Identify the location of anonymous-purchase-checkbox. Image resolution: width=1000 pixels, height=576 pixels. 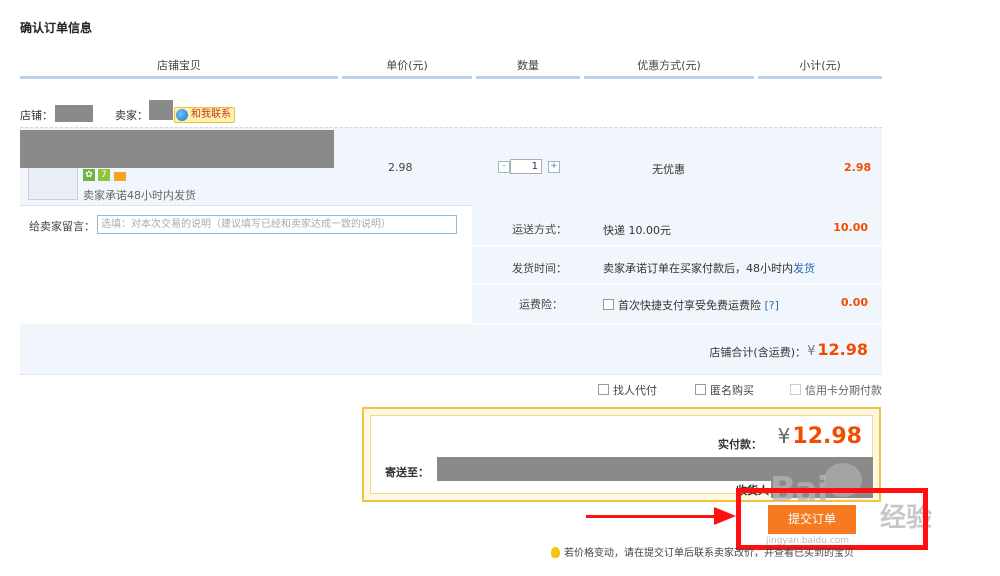
(700, 389).